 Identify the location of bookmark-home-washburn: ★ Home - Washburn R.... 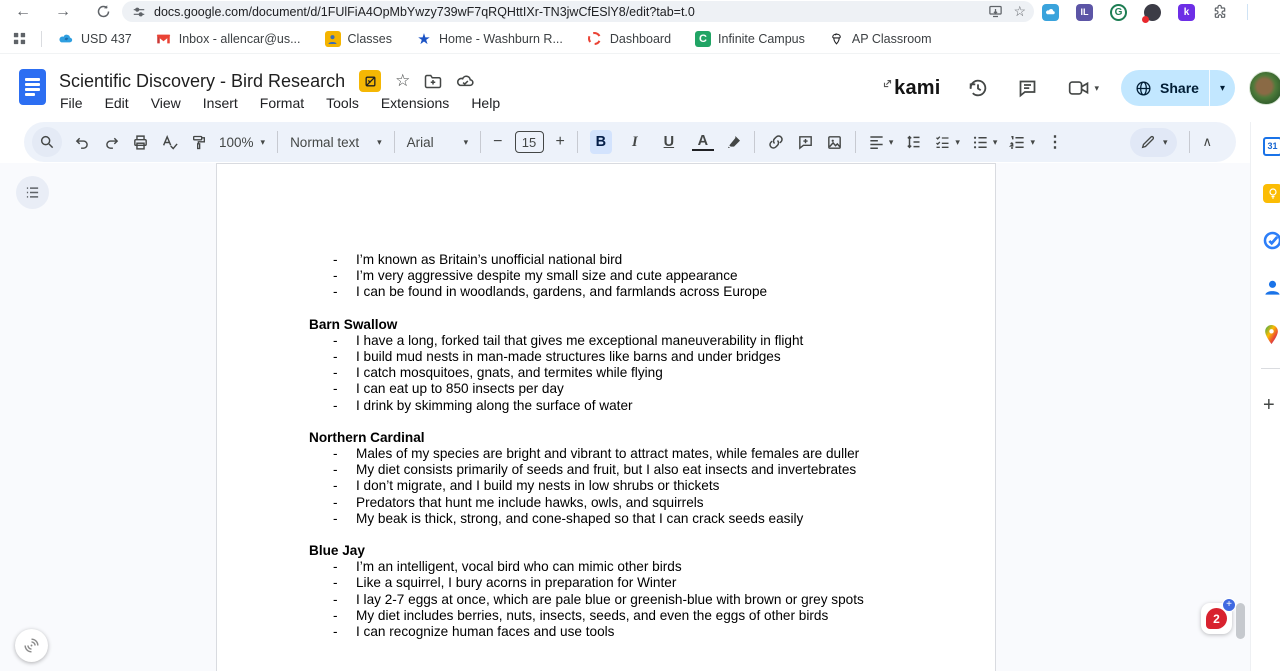
(489, 39).